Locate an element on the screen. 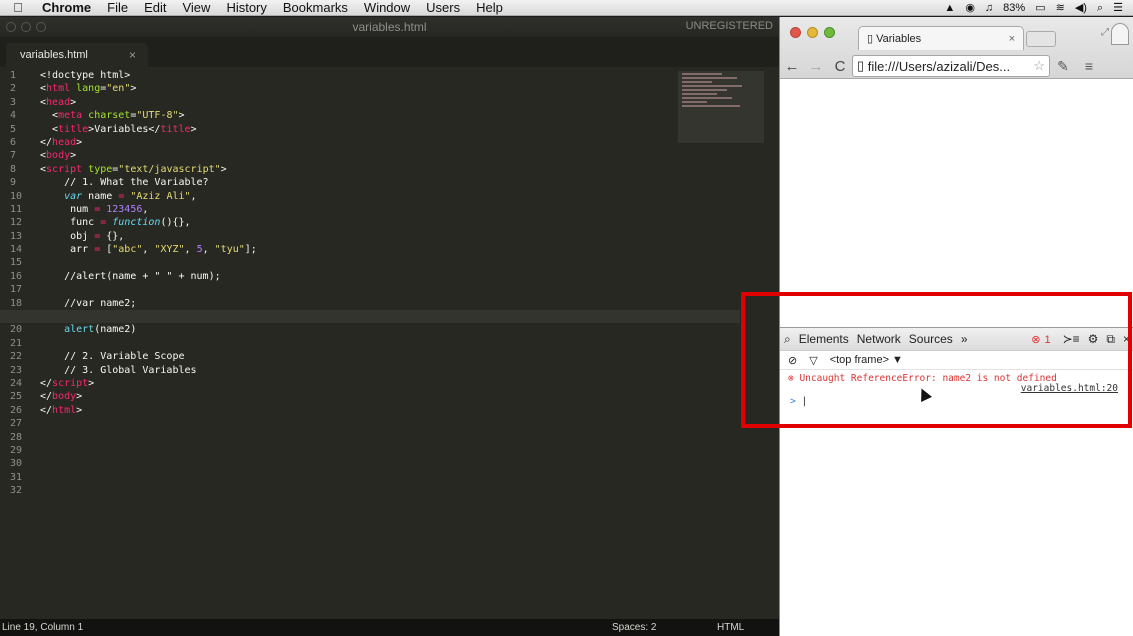 This screenshot has width=1133, height=636. editor-titlebar: variables.html UNREGISTERED is located at coordinates (389, 27).